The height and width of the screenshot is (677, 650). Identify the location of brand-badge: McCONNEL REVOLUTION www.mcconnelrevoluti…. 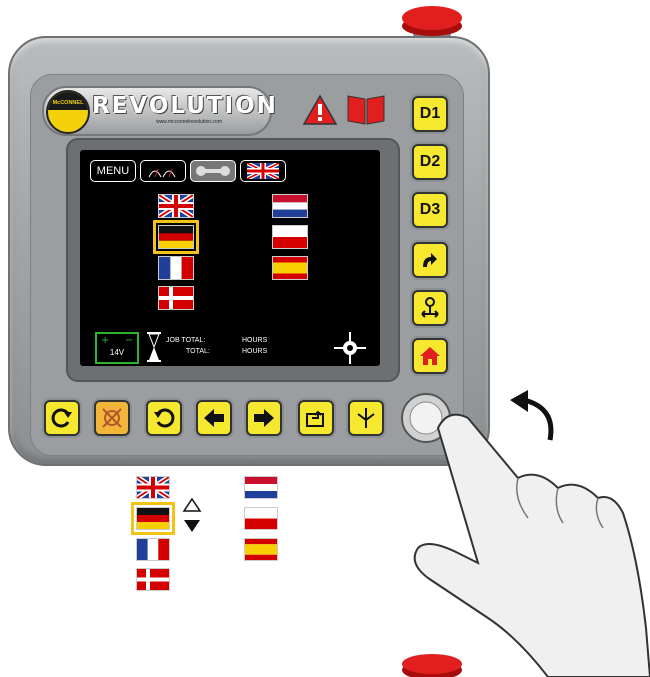
(159, 111).